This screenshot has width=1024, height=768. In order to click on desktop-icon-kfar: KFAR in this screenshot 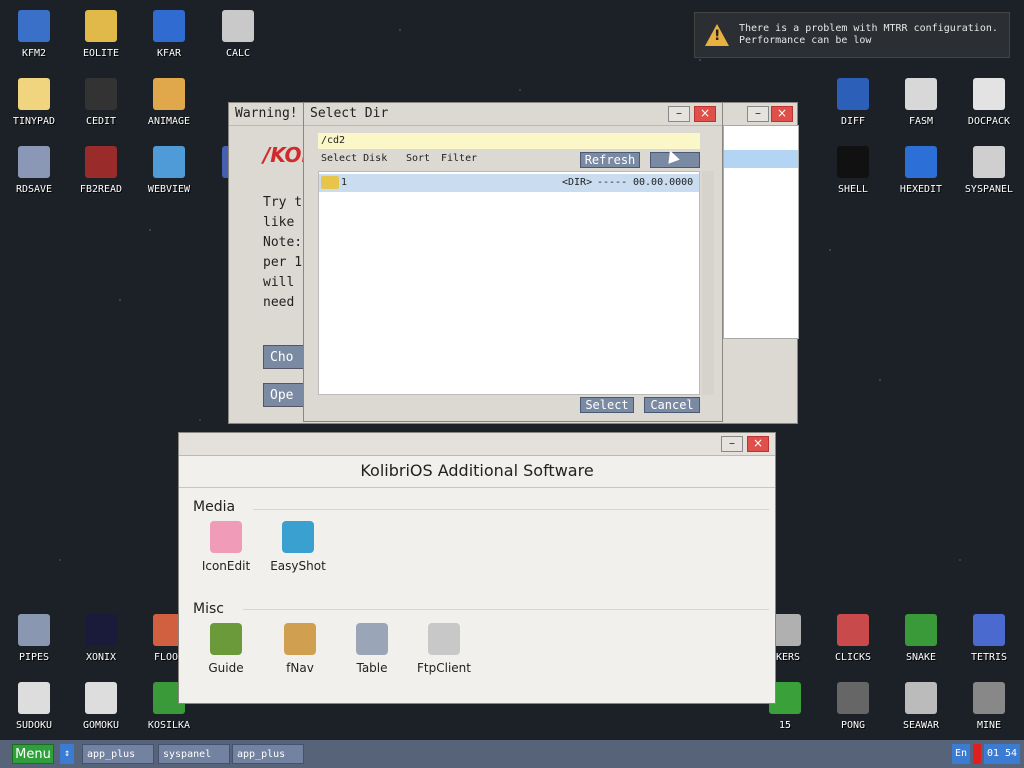, I will do `click(169, 34)`.